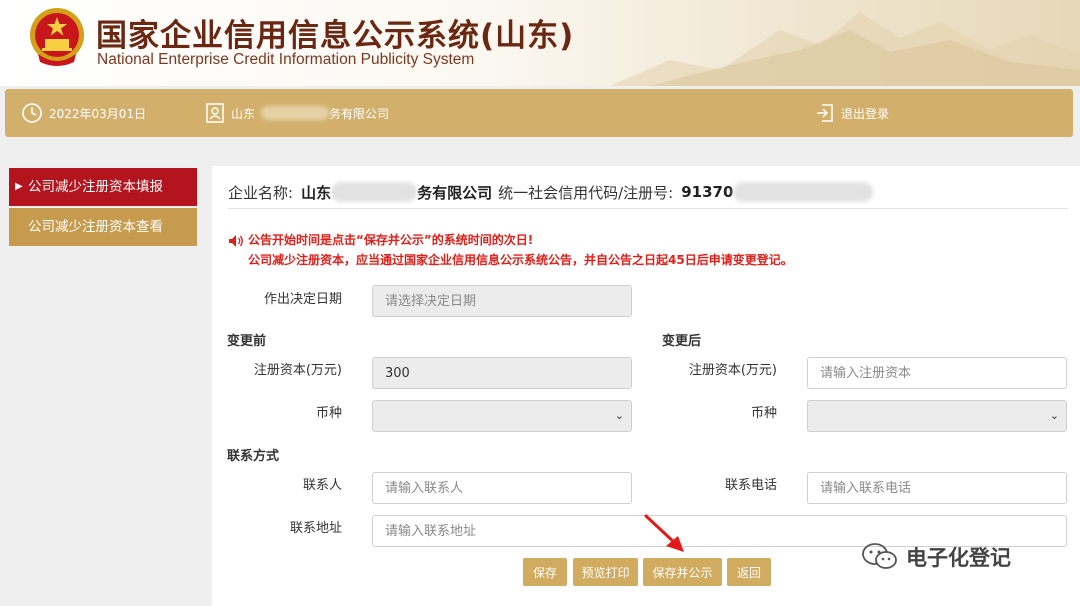  I want to click on before-change-title: 变更前, so click(247, 341).